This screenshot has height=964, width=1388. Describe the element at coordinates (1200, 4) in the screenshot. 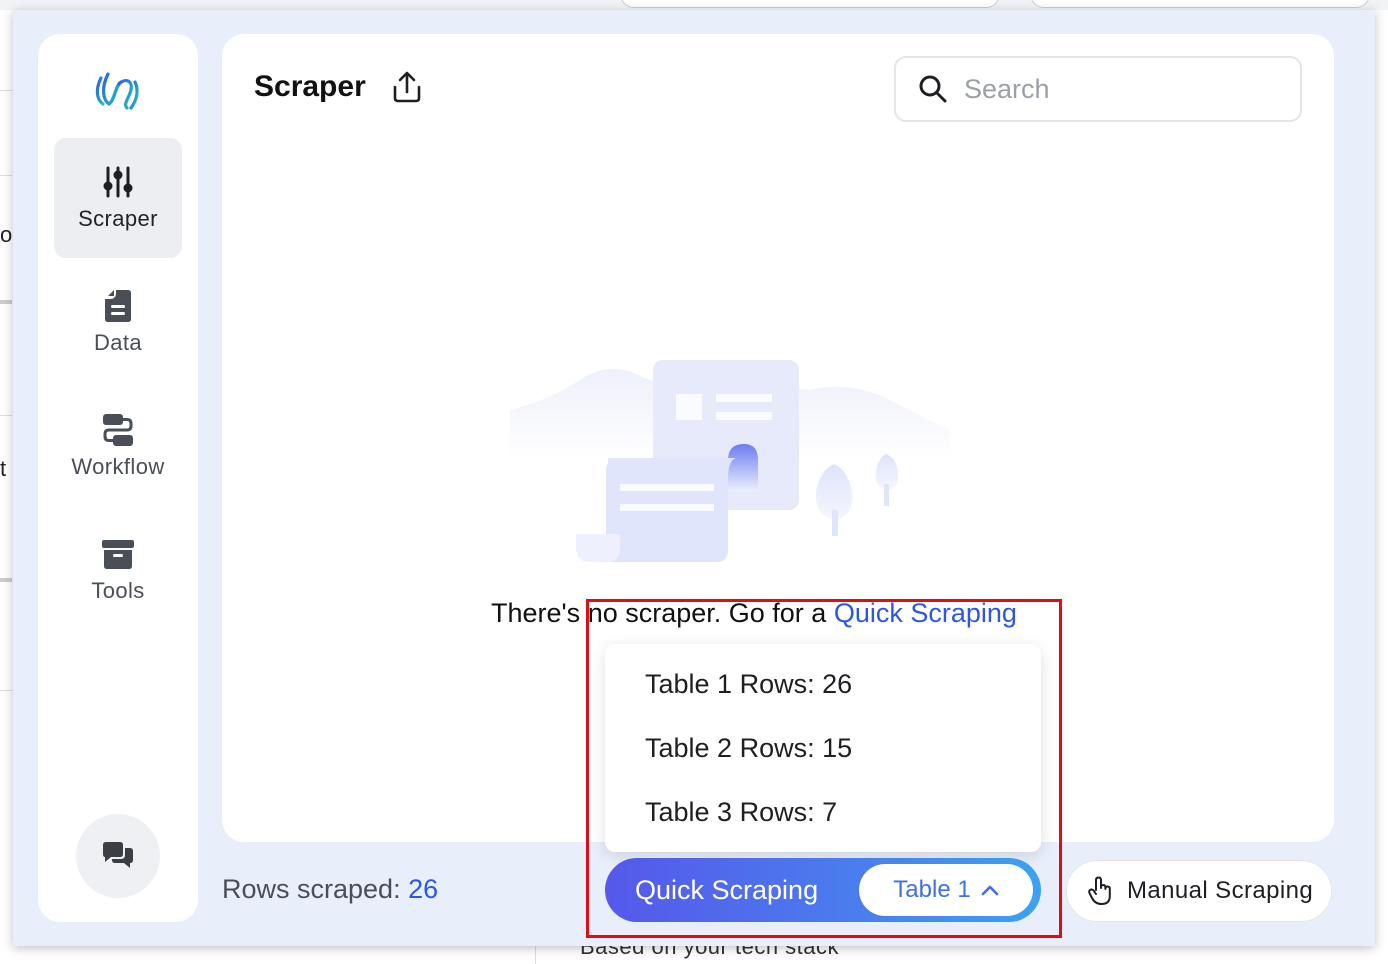

I see `toolbar-fragment` at that location.